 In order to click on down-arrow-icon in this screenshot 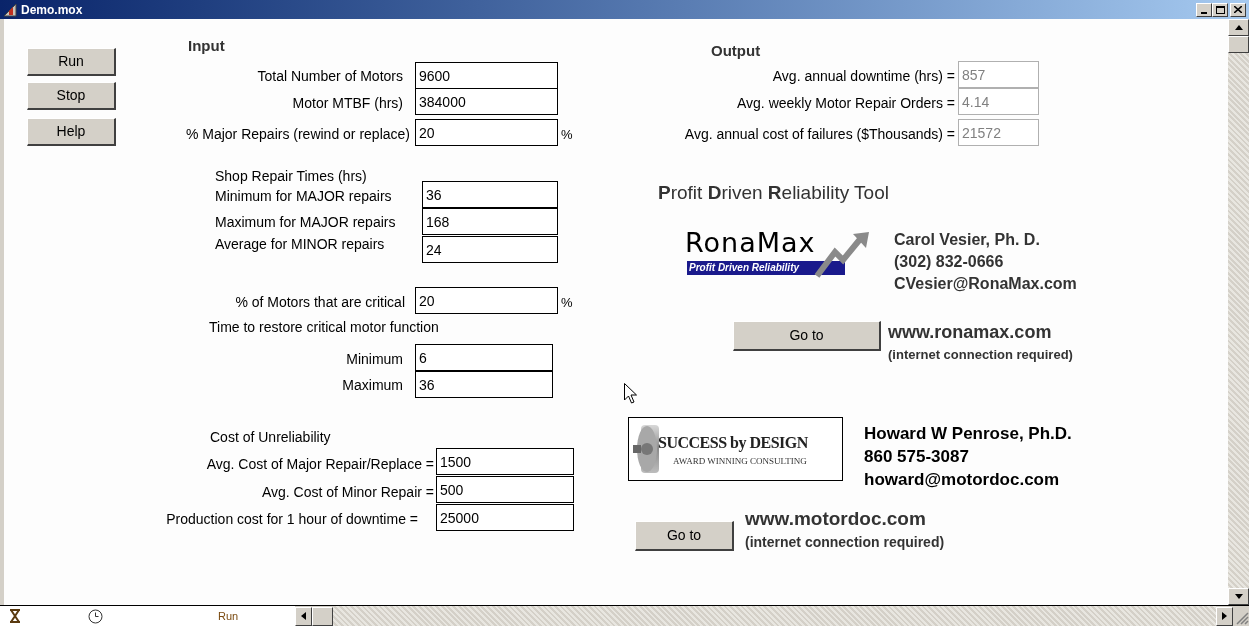, I will do `click(1238, 596)`.